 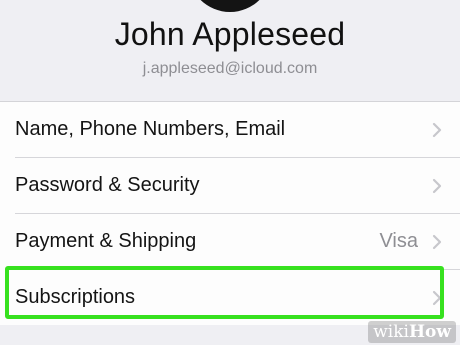 What do you see at coordinates (106, 241) in the screenshot?
I see `row-label: Payment & Shipping` at bounding box center [106, 241].